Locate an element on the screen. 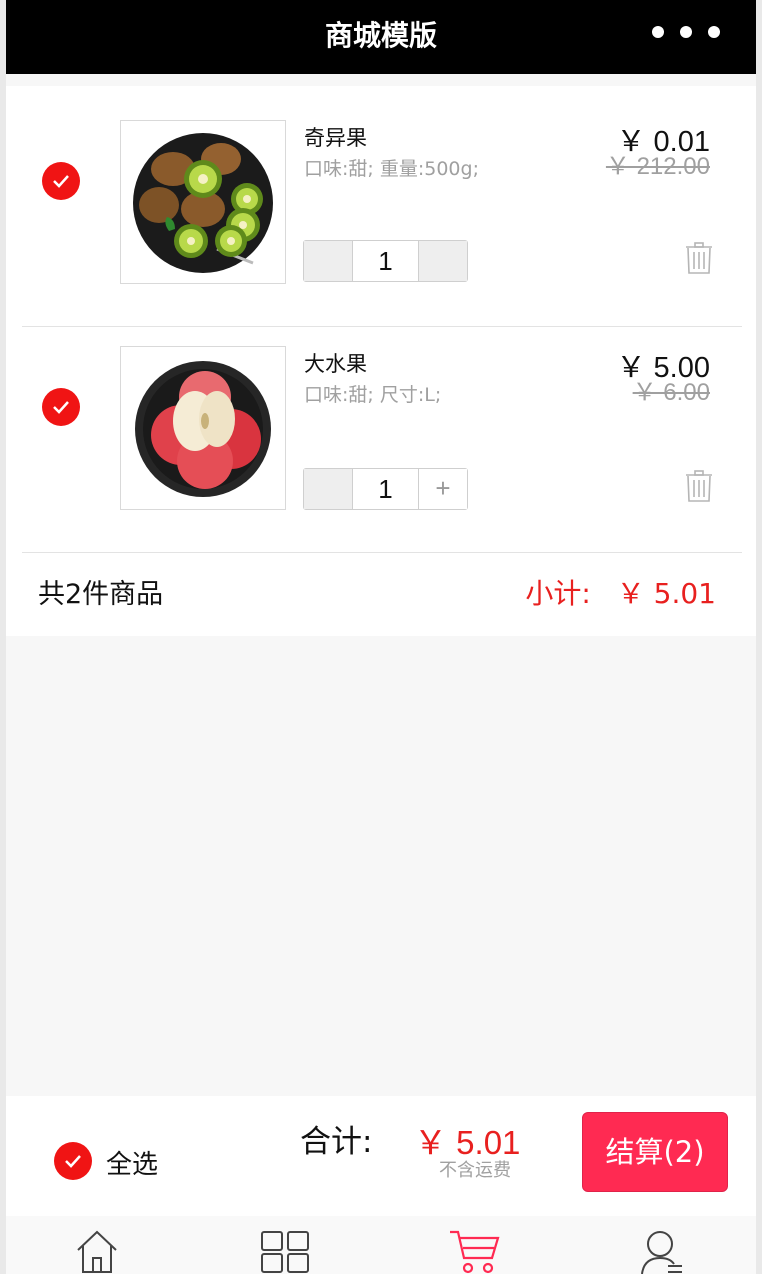 This screenshot has height=1274, width=762. item-spec: 口味:甜; 重量:500g; is located at coordinates (391, 169).